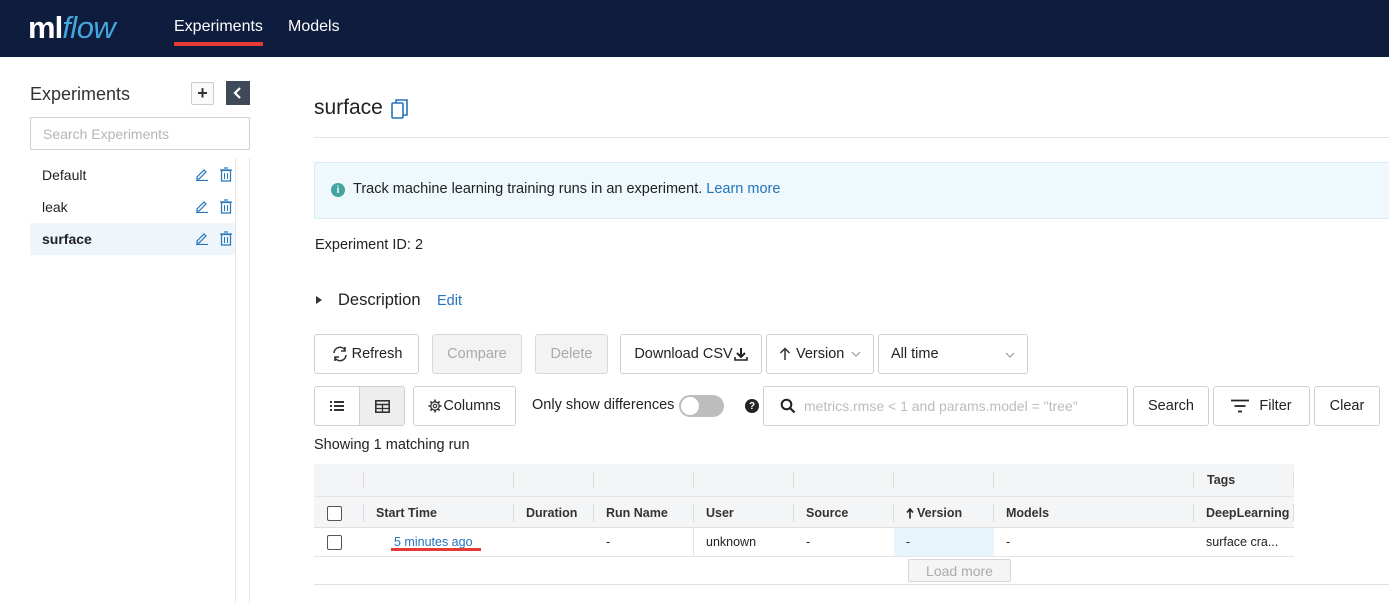  I want to click on only-differences-toggle, so click(701, 406).